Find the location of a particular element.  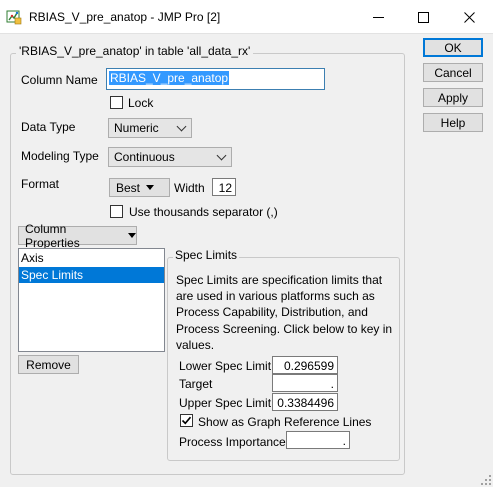

lock-label: Lock is located at coordinates (141, 103).